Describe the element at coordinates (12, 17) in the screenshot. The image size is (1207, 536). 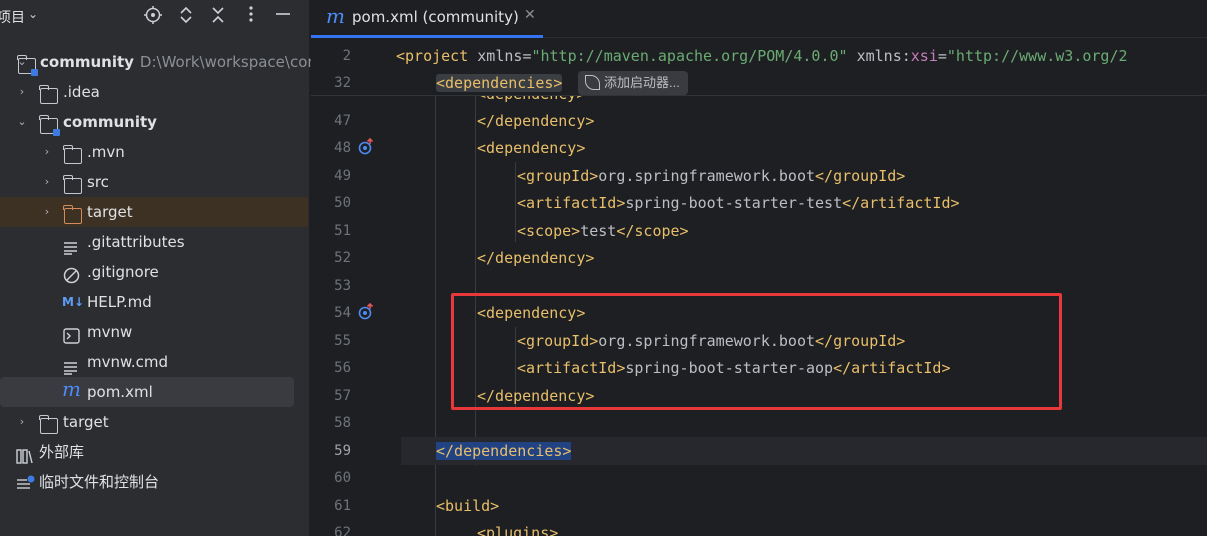
I see `project-panel-title: 项目` at that location.